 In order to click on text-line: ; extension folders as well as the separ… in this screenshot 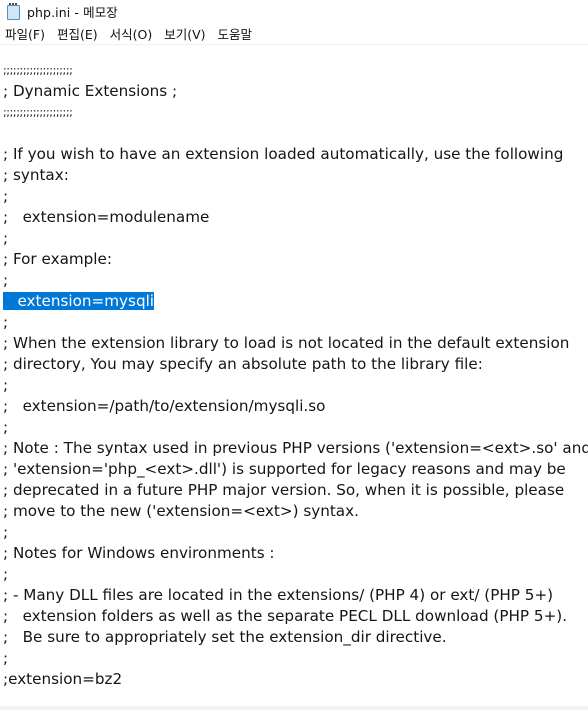, I will do `click(285, 616)`.